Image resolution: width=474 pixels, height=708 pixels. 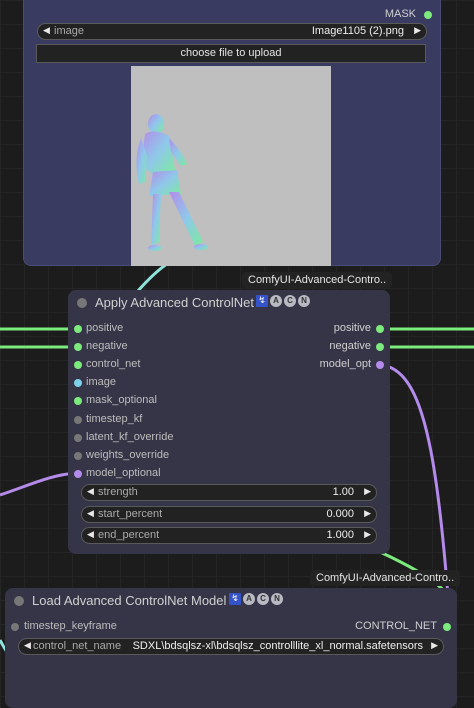 I want to click on input-label: control_net, so click(x=113, y=364).